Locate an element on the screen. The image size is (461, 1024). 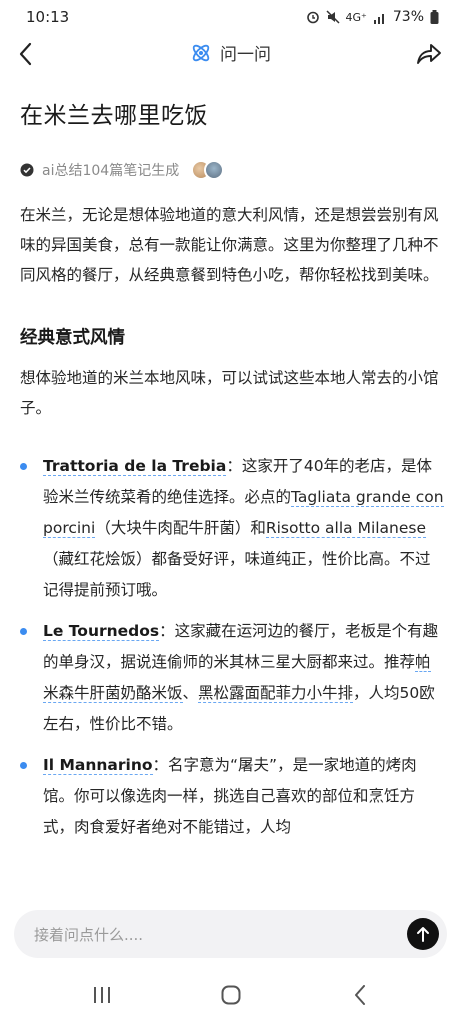
send-button is located at coordinates (423, 934).